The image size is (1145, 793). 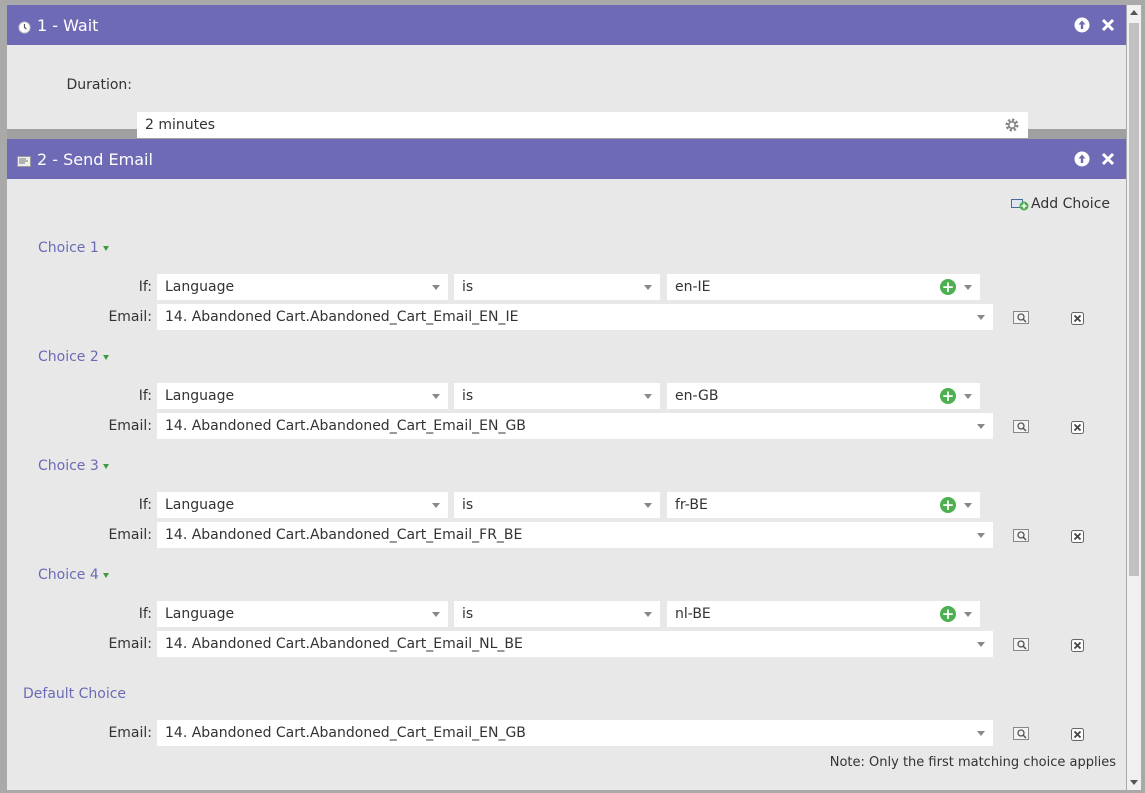 What do you see at coordinates (823, 505) in the screenshot?
I see `value-select: fr-BE +` at bounding box center [823, 505].